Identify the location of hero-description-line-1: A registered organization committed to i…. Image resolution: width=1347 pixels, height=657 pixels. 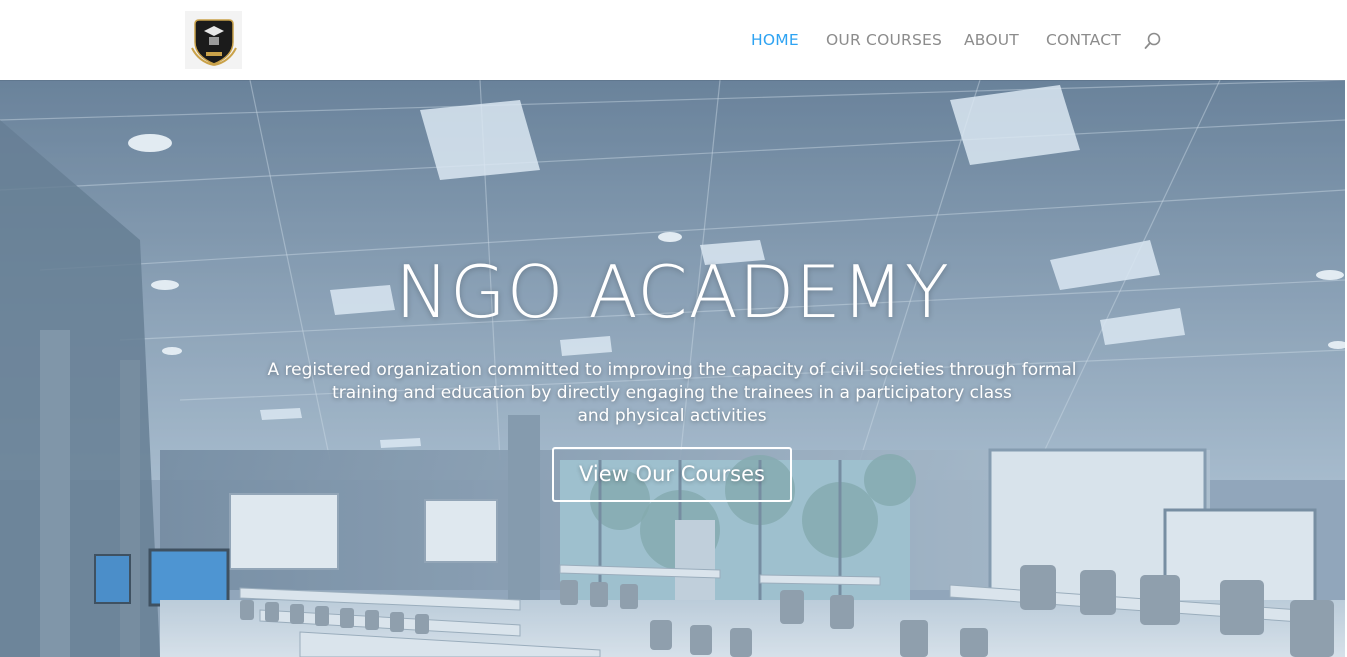
(672, 370).